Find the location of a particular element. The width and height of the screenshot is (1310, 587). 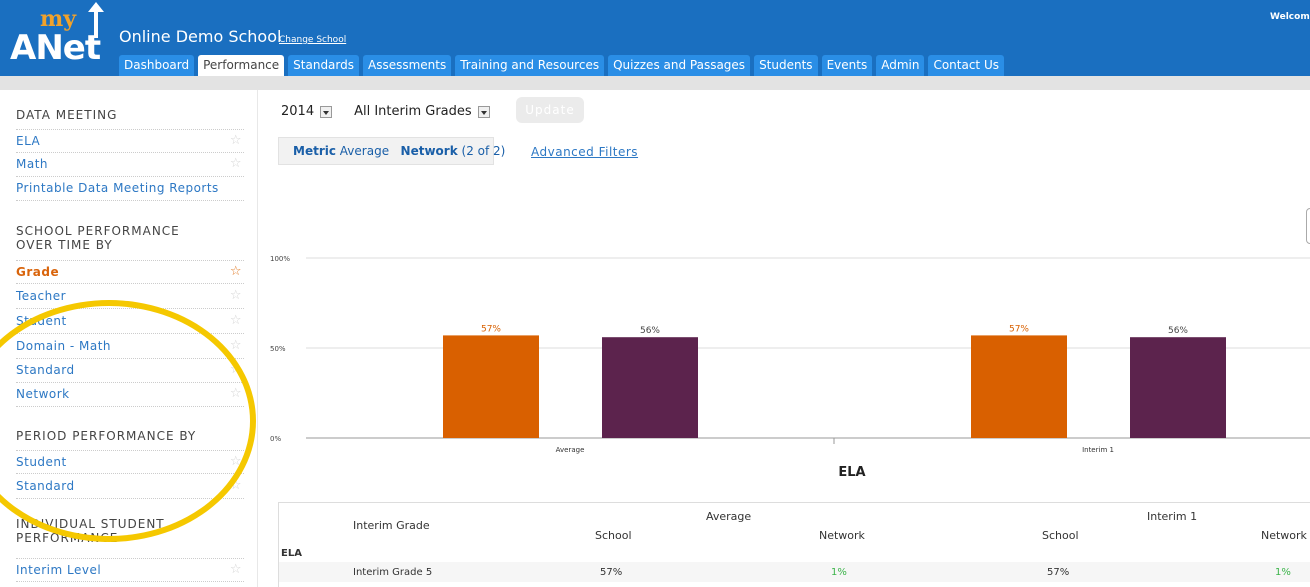

grades-value: All Interim Grades is located at coordinates (413, 111).